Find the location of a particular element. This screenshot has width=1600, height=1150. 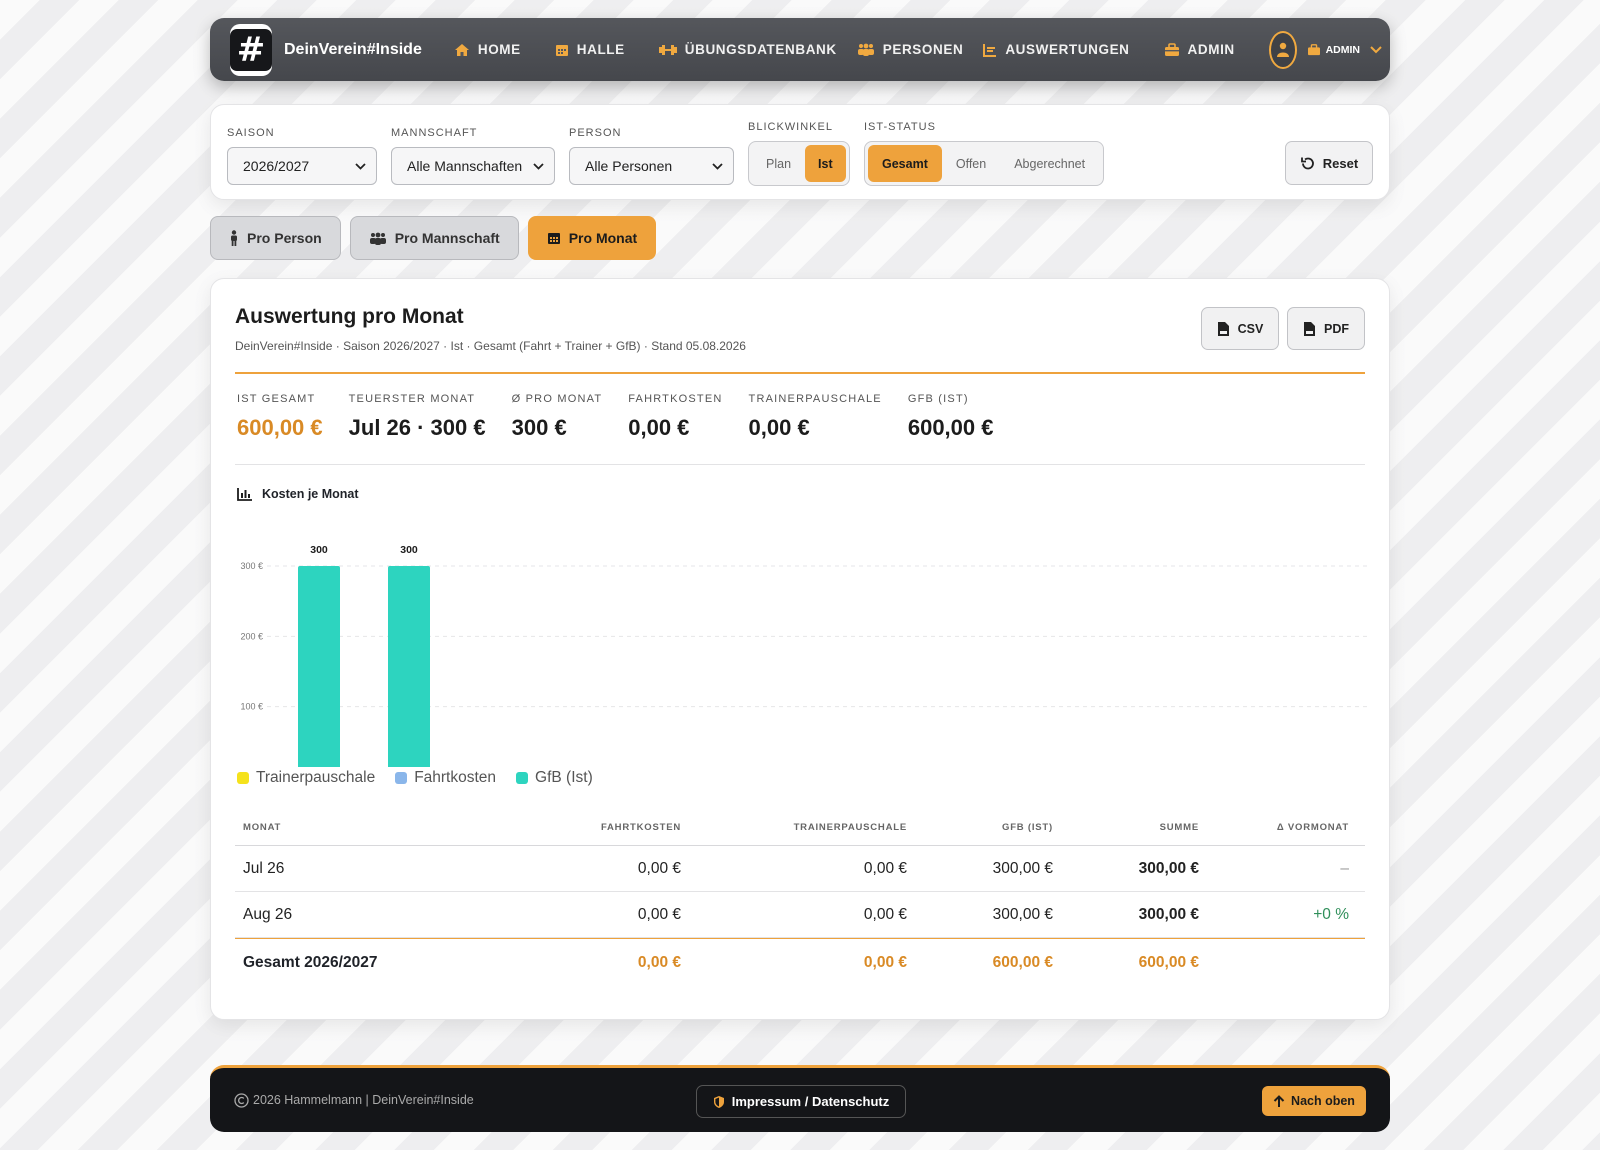

legend-item-trainerpauschale: Trainerpauschale is located at coordinates (306, 778).